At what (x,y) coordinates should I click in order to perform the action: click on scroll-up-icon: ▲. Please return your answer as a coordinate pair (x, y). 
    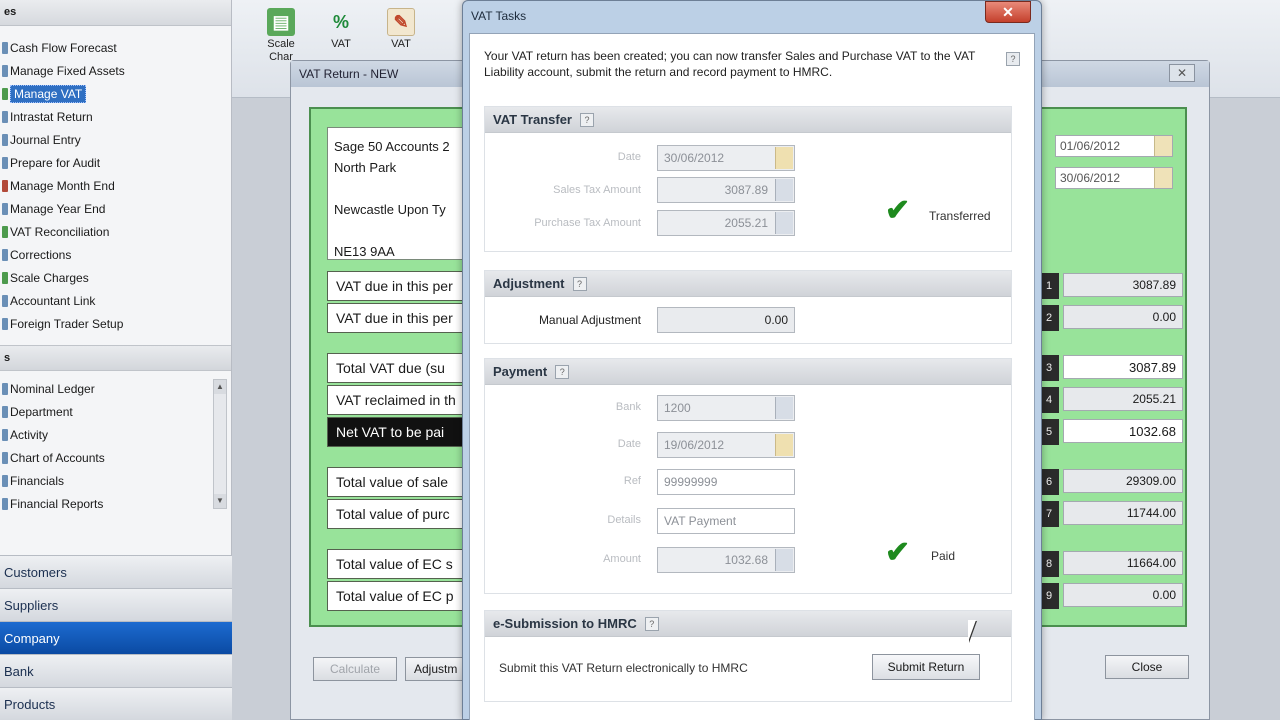
    Looking at the image, I should click on (220, 387).